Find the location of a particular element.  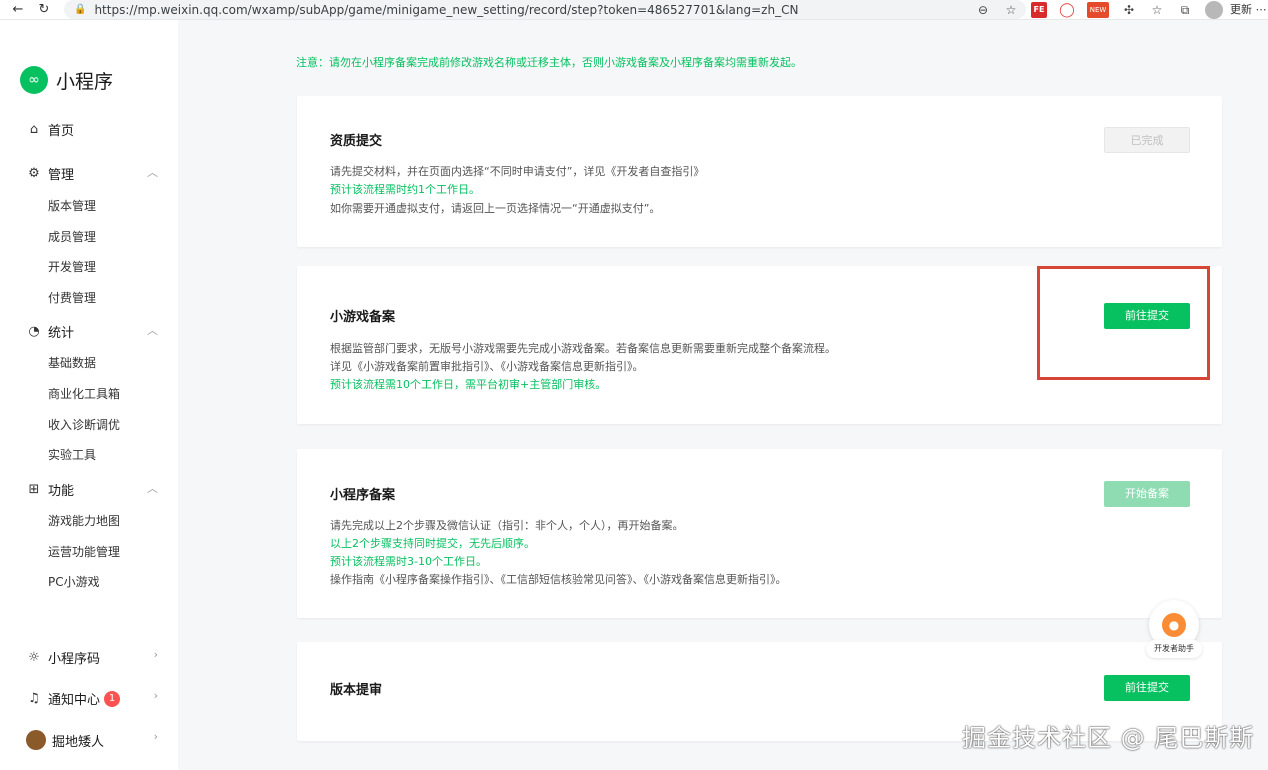

sidebar-item-label: 功能 is located at coordinates (61, 491).